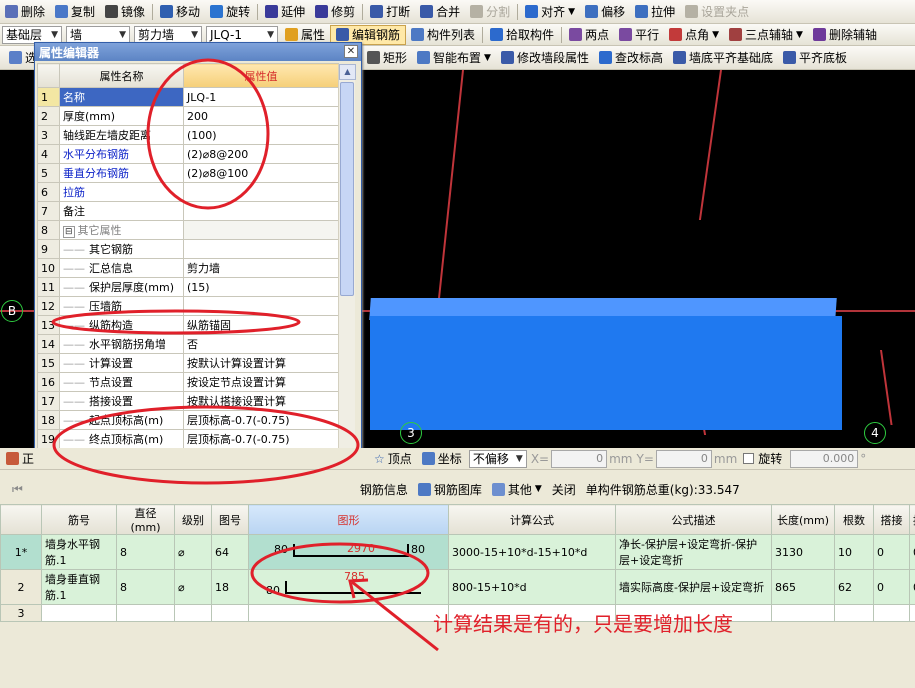 The width and height of the screenshot is (915, 688). Describe the element at coordinates (605, 12) in the screenshot. I see `toolbar1-button-11: 偏移` at that location.